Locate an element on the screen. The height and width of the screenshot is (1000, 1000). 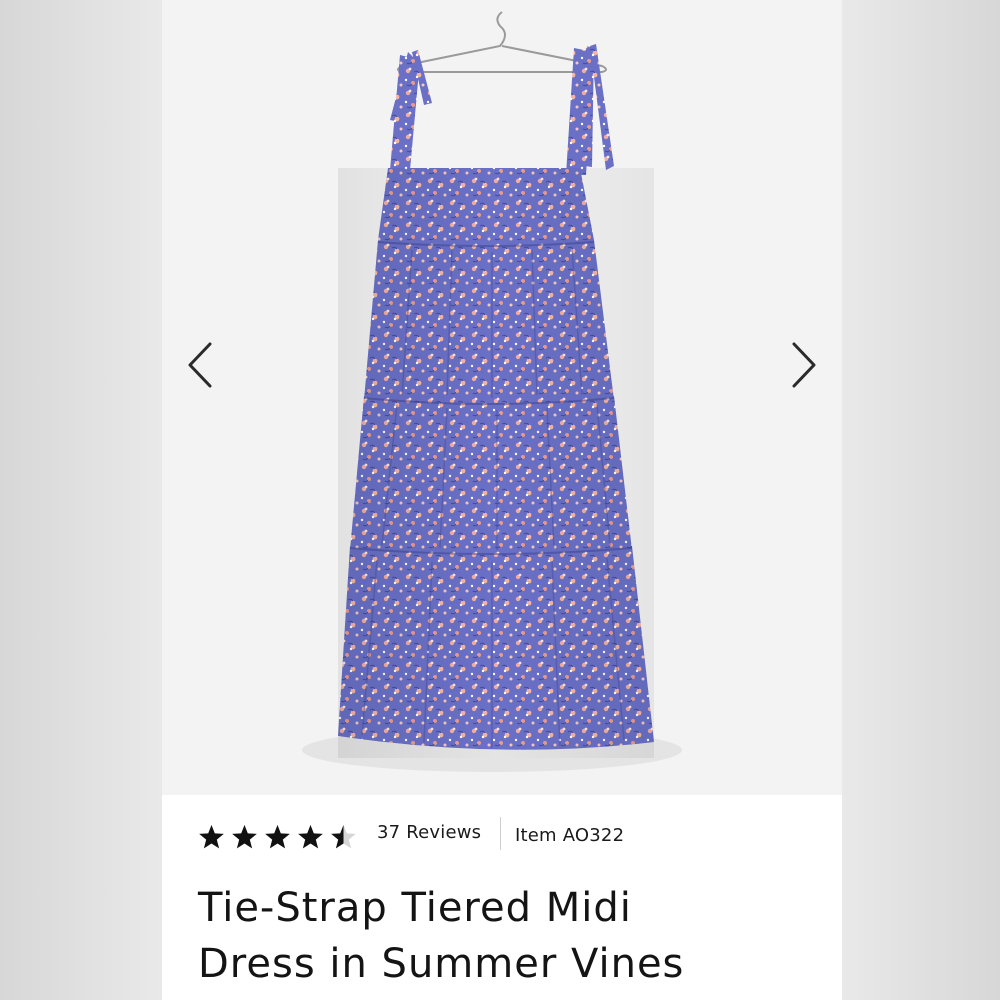
previous-image-button is located at coordinates (200, 365).